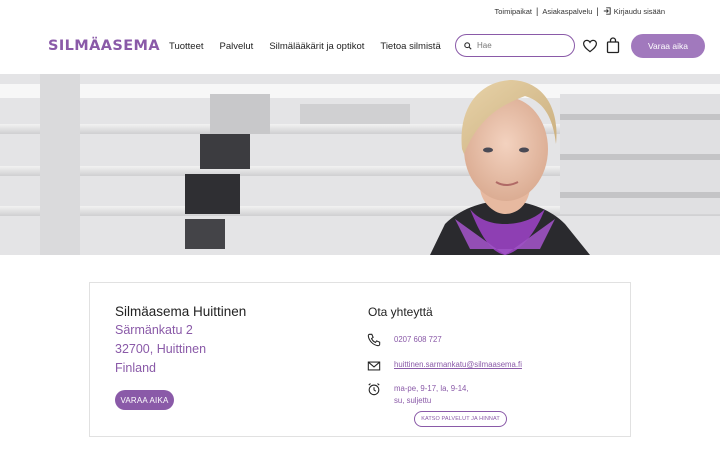  What do you see at coordinates (513, 11) in the screenshot?
I see `locations-link: Toimipaikat` at bounding box center [513, 11].